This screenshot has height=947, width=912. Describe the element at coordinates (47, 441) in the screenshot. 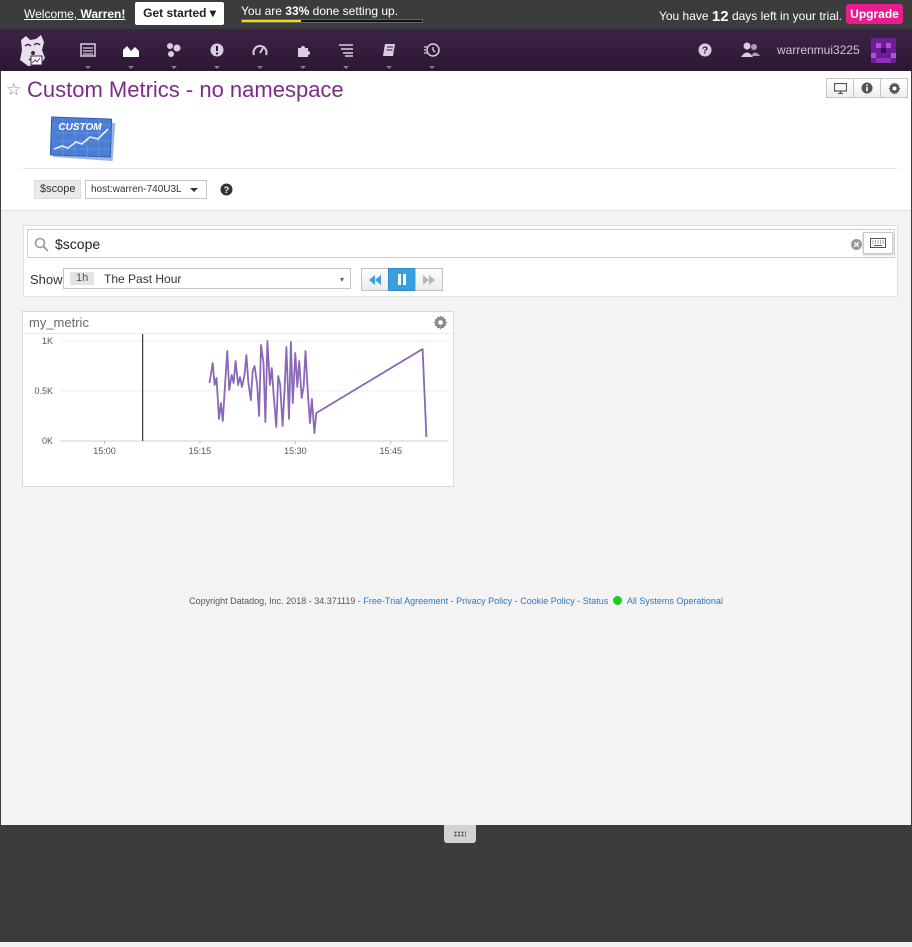

I see `y-tick-label: 0K` at that location.